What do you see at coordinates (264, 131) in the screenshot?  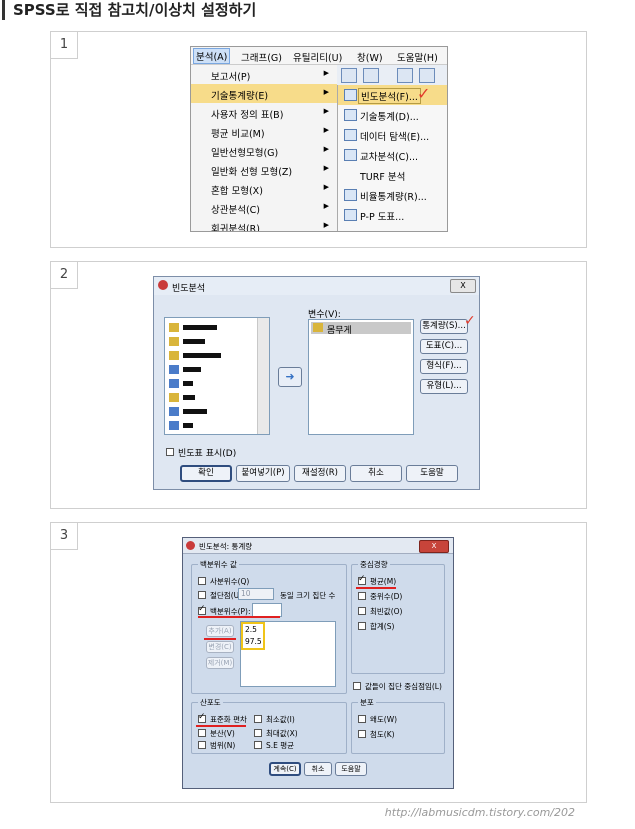 I see `menu-item-compare-means: 평균 비교(M) ▶` at bounding box center [264, 131].